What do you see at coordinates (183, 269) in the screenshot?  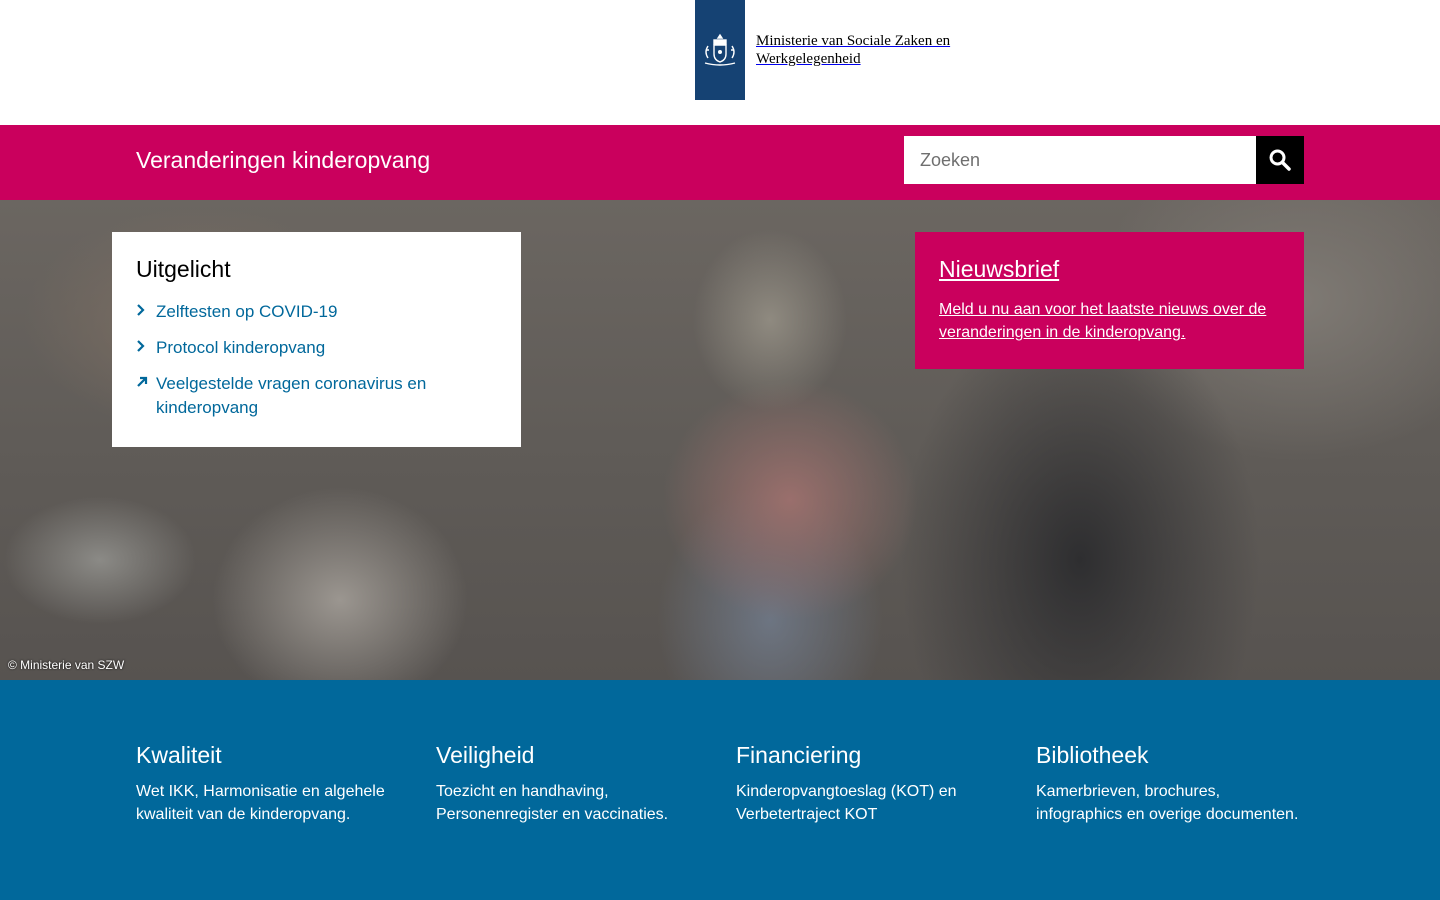 I see `featured-heading: Uitgelicht` at bounding box center [183, 269].